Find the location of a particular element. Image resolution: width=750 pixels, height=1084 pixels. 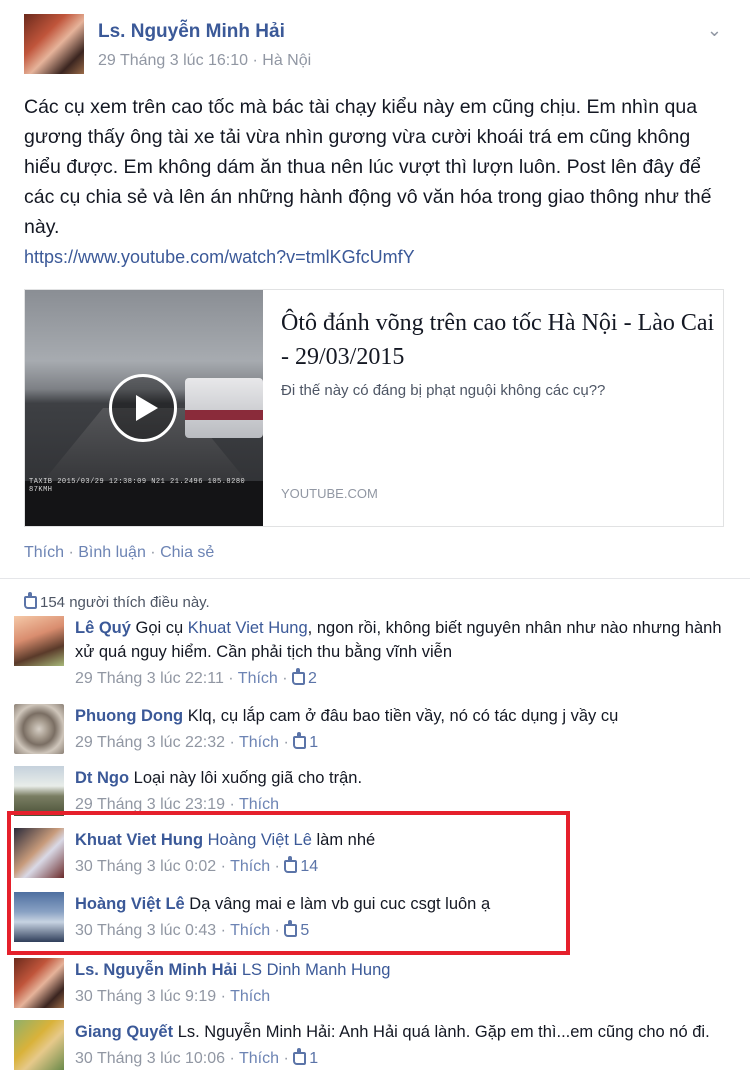

commenter-name: Ls. Nguyễn Minh Hải is located at coordinates (156, 970).